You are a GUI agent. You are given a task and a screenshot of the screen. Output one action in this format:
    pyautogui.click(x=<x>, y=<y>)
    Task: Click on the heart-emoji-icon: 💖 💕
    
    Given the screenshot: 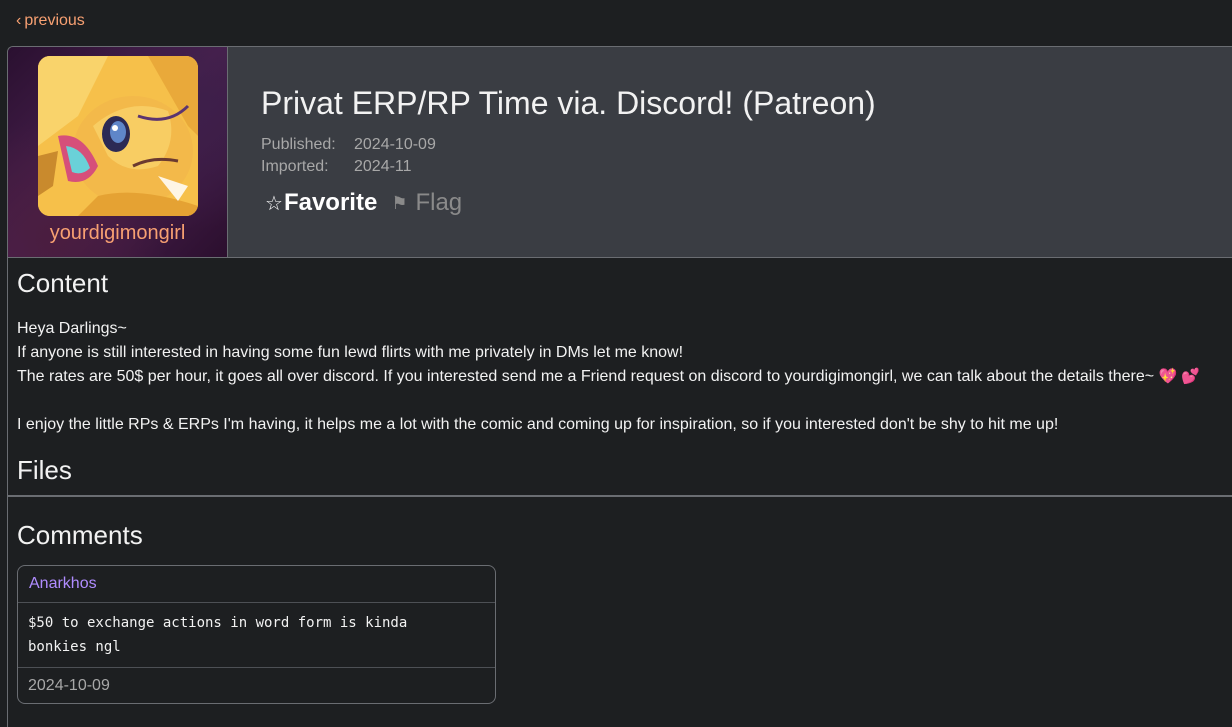 What is the action you would take?
    pyautogui.click(x=1179, y=376)
    